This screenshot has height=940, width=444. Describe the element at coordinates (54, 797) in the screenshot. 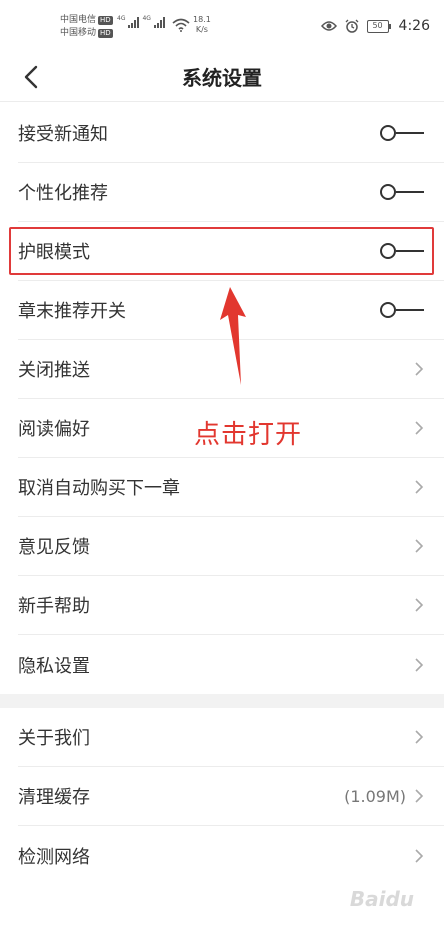

I see `setting-label: 清理缓存` at that location.